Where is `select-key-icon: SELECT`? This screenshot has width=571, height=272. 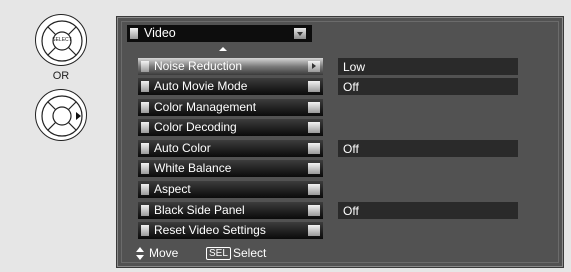
select-key-icon: SELECT is located at coordinates (61, 40).